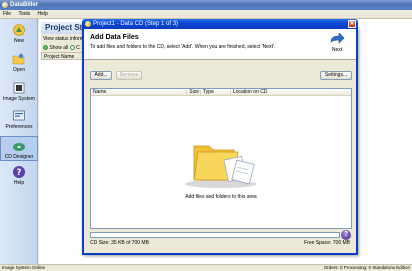 This screenshot has width=412, height=271. I want to click on menu-help: Help, so click(43, 14).